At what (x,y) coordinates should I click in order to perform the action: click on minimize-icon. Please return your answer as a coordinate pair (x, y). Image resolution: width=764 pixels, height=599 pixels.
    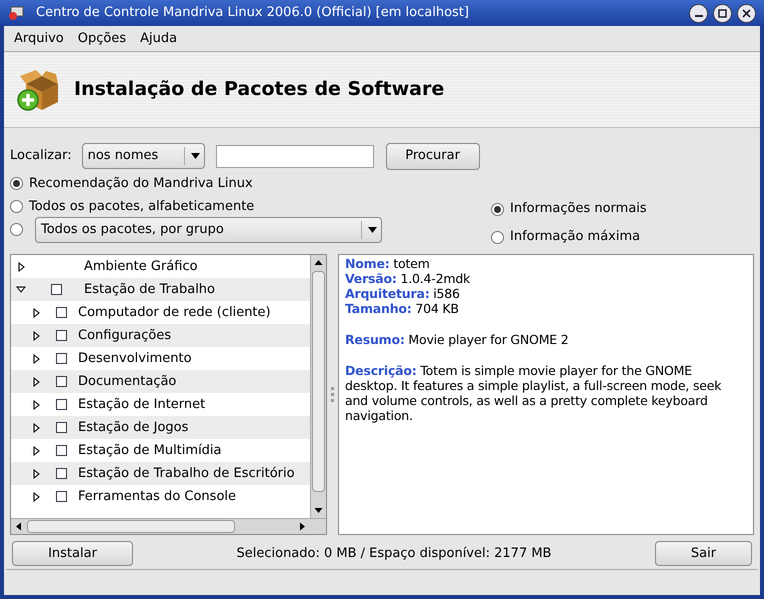
    Looking at the image, I should click on (698, 15).